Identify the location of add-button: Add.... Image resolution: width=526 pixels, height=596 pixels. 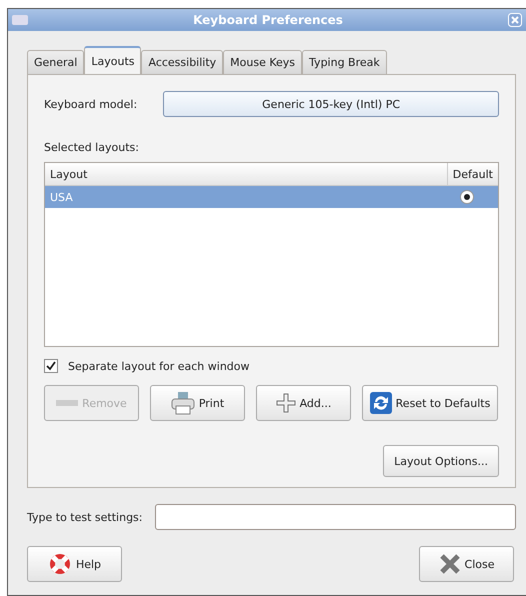
(303, 403).